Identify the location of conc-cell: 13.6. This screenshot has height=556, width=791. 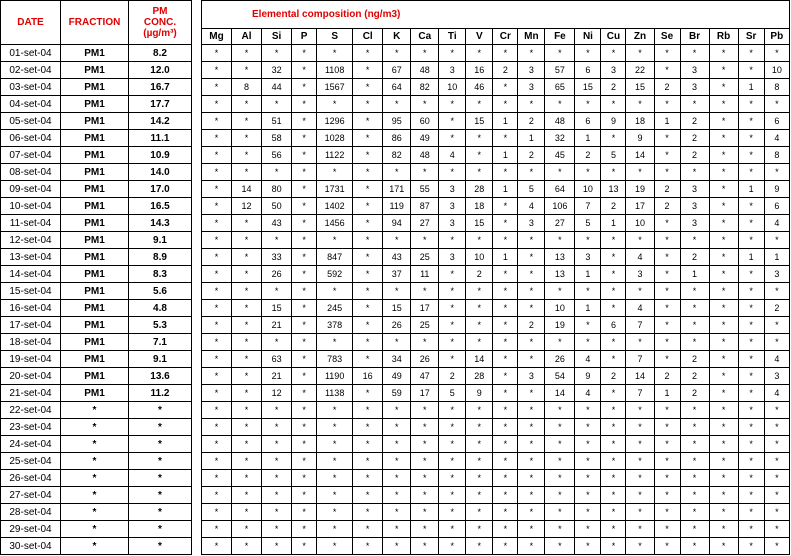
(160, 376).